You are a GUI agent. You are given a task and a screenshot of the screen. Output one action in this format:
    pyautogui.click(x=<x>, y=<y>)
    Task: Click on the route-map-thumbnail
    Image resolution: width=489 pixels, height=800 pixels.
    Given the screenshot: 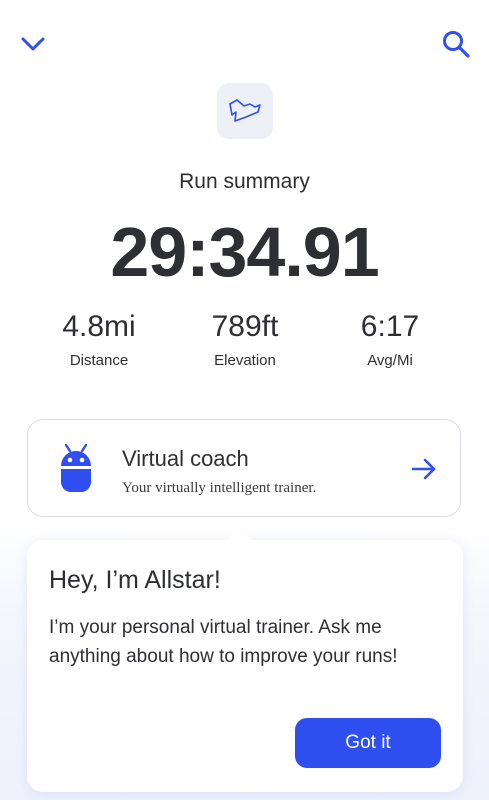 What is the action you would take?
    pyautogui.click(x=245, y=111)
    